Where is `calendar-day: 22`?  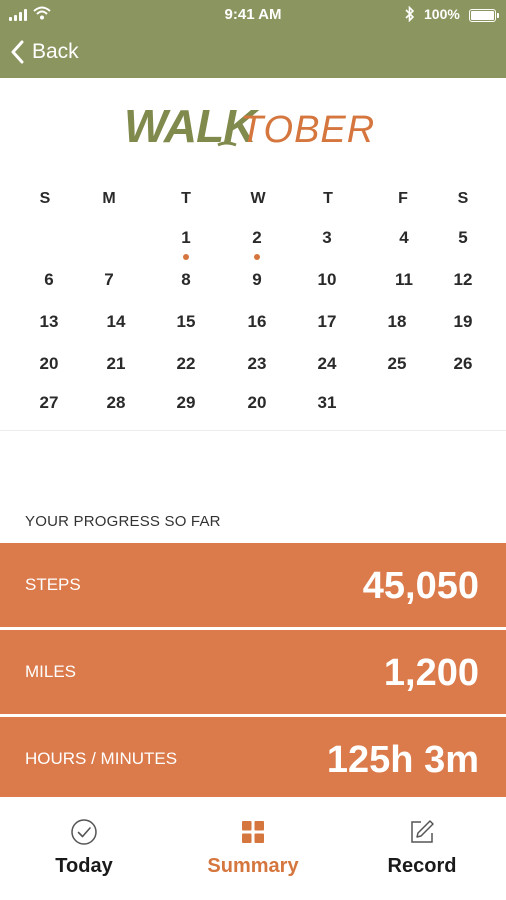 calendar-day: 22 is located at coordinates (186, 364).